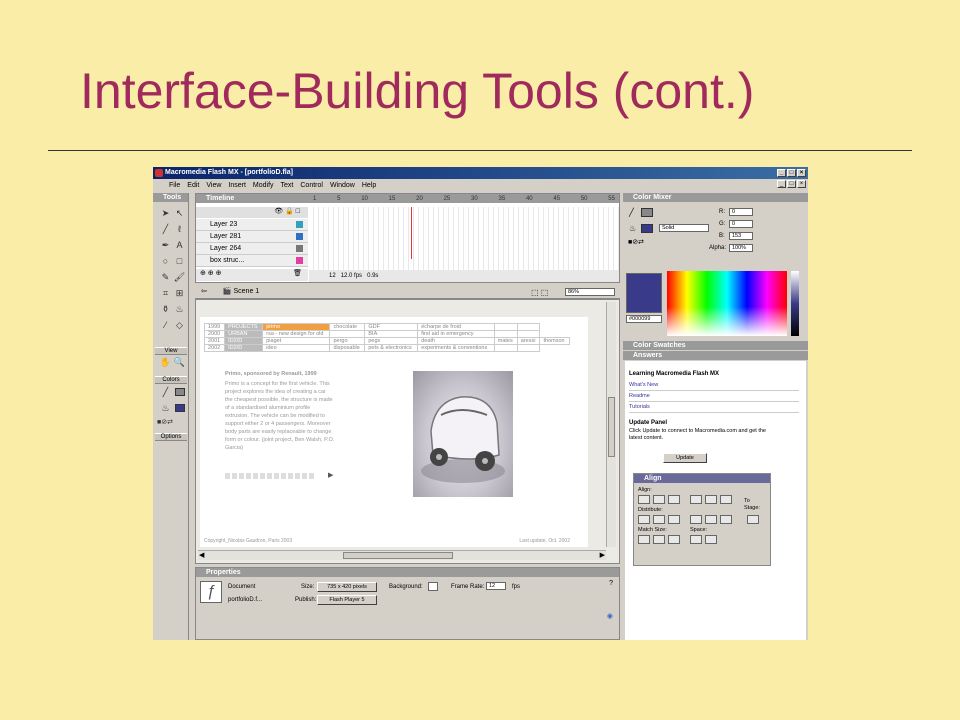  What do you see at coordinates (369, 185) in the screenshot?
I see `menu-help: Help` at bounding box center [369, 185].